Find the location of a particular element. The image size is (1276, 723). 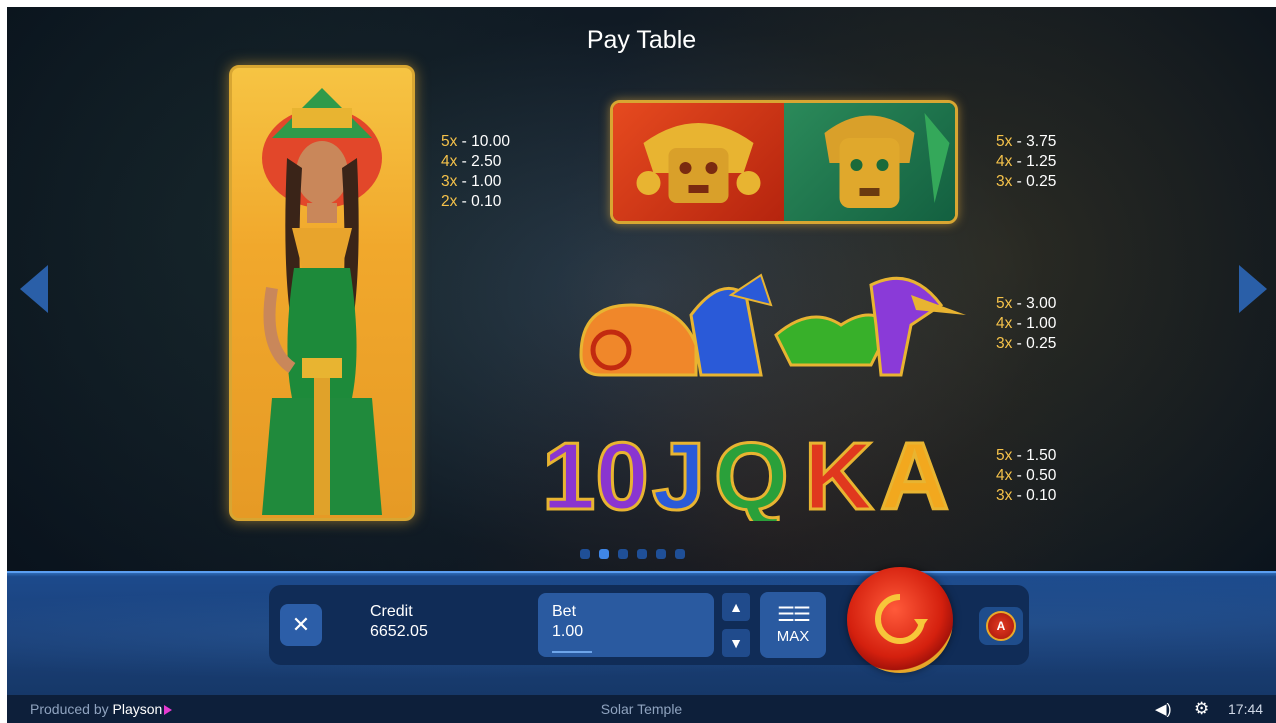

max-bet-button: ☰☰ MAX is located at coordinates (793, 625).